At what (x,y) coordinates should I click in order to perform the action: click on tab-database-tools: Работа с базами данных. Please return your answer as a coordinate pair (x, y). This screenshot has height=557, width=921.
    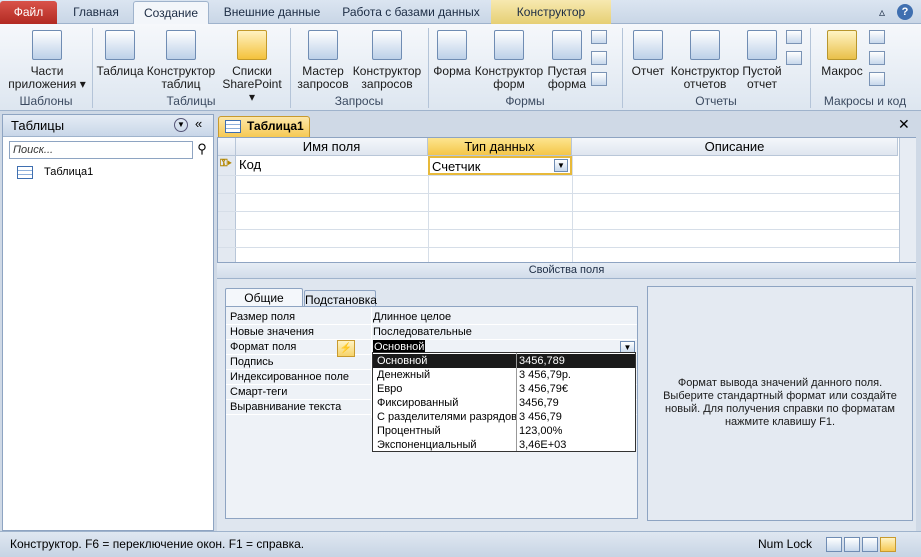
    Looking at the image, I should click on (411, 12).